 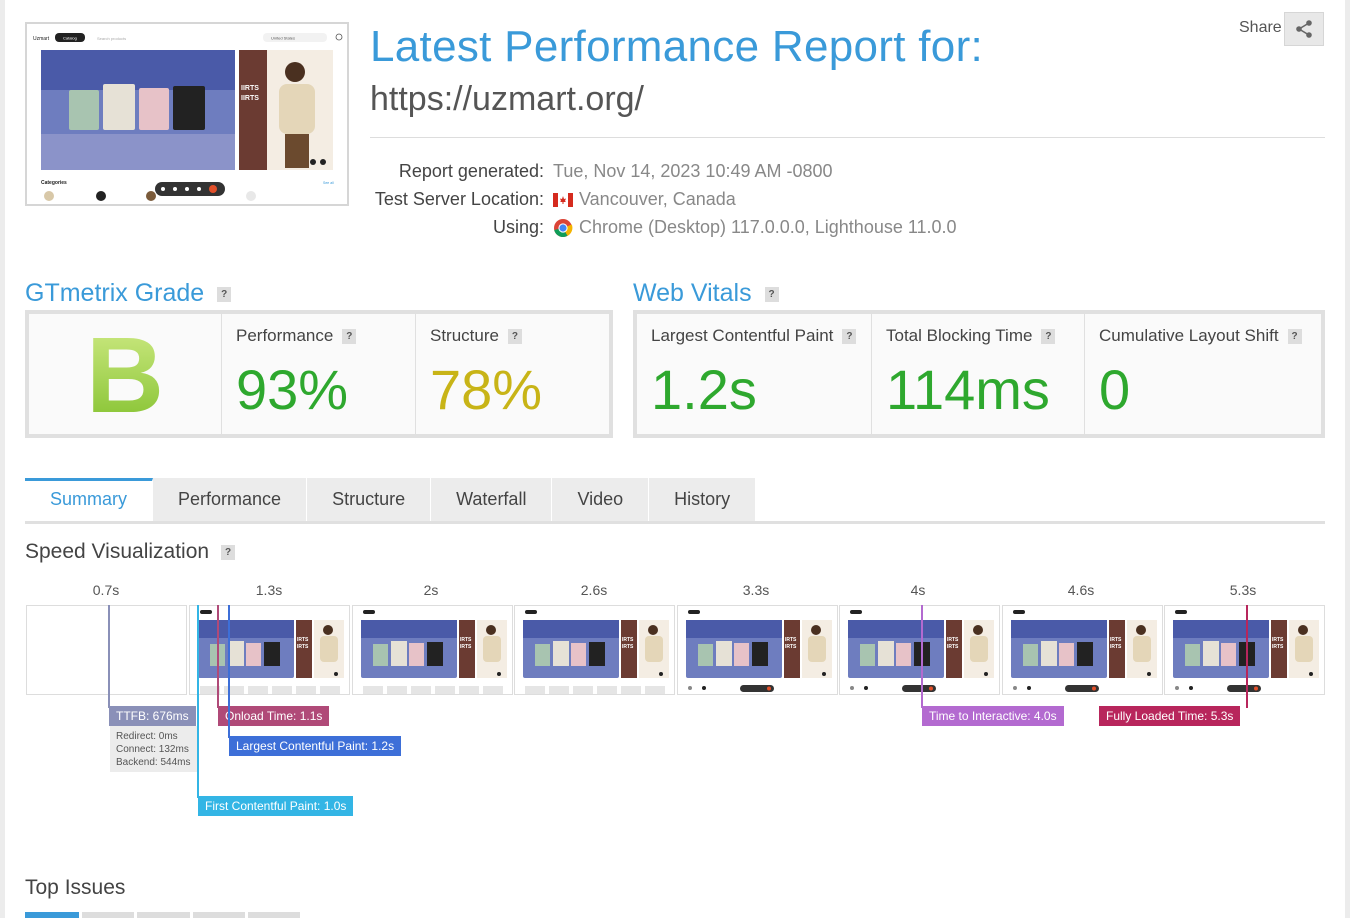 I want to click on header-divider, so click(x=847, y=137).